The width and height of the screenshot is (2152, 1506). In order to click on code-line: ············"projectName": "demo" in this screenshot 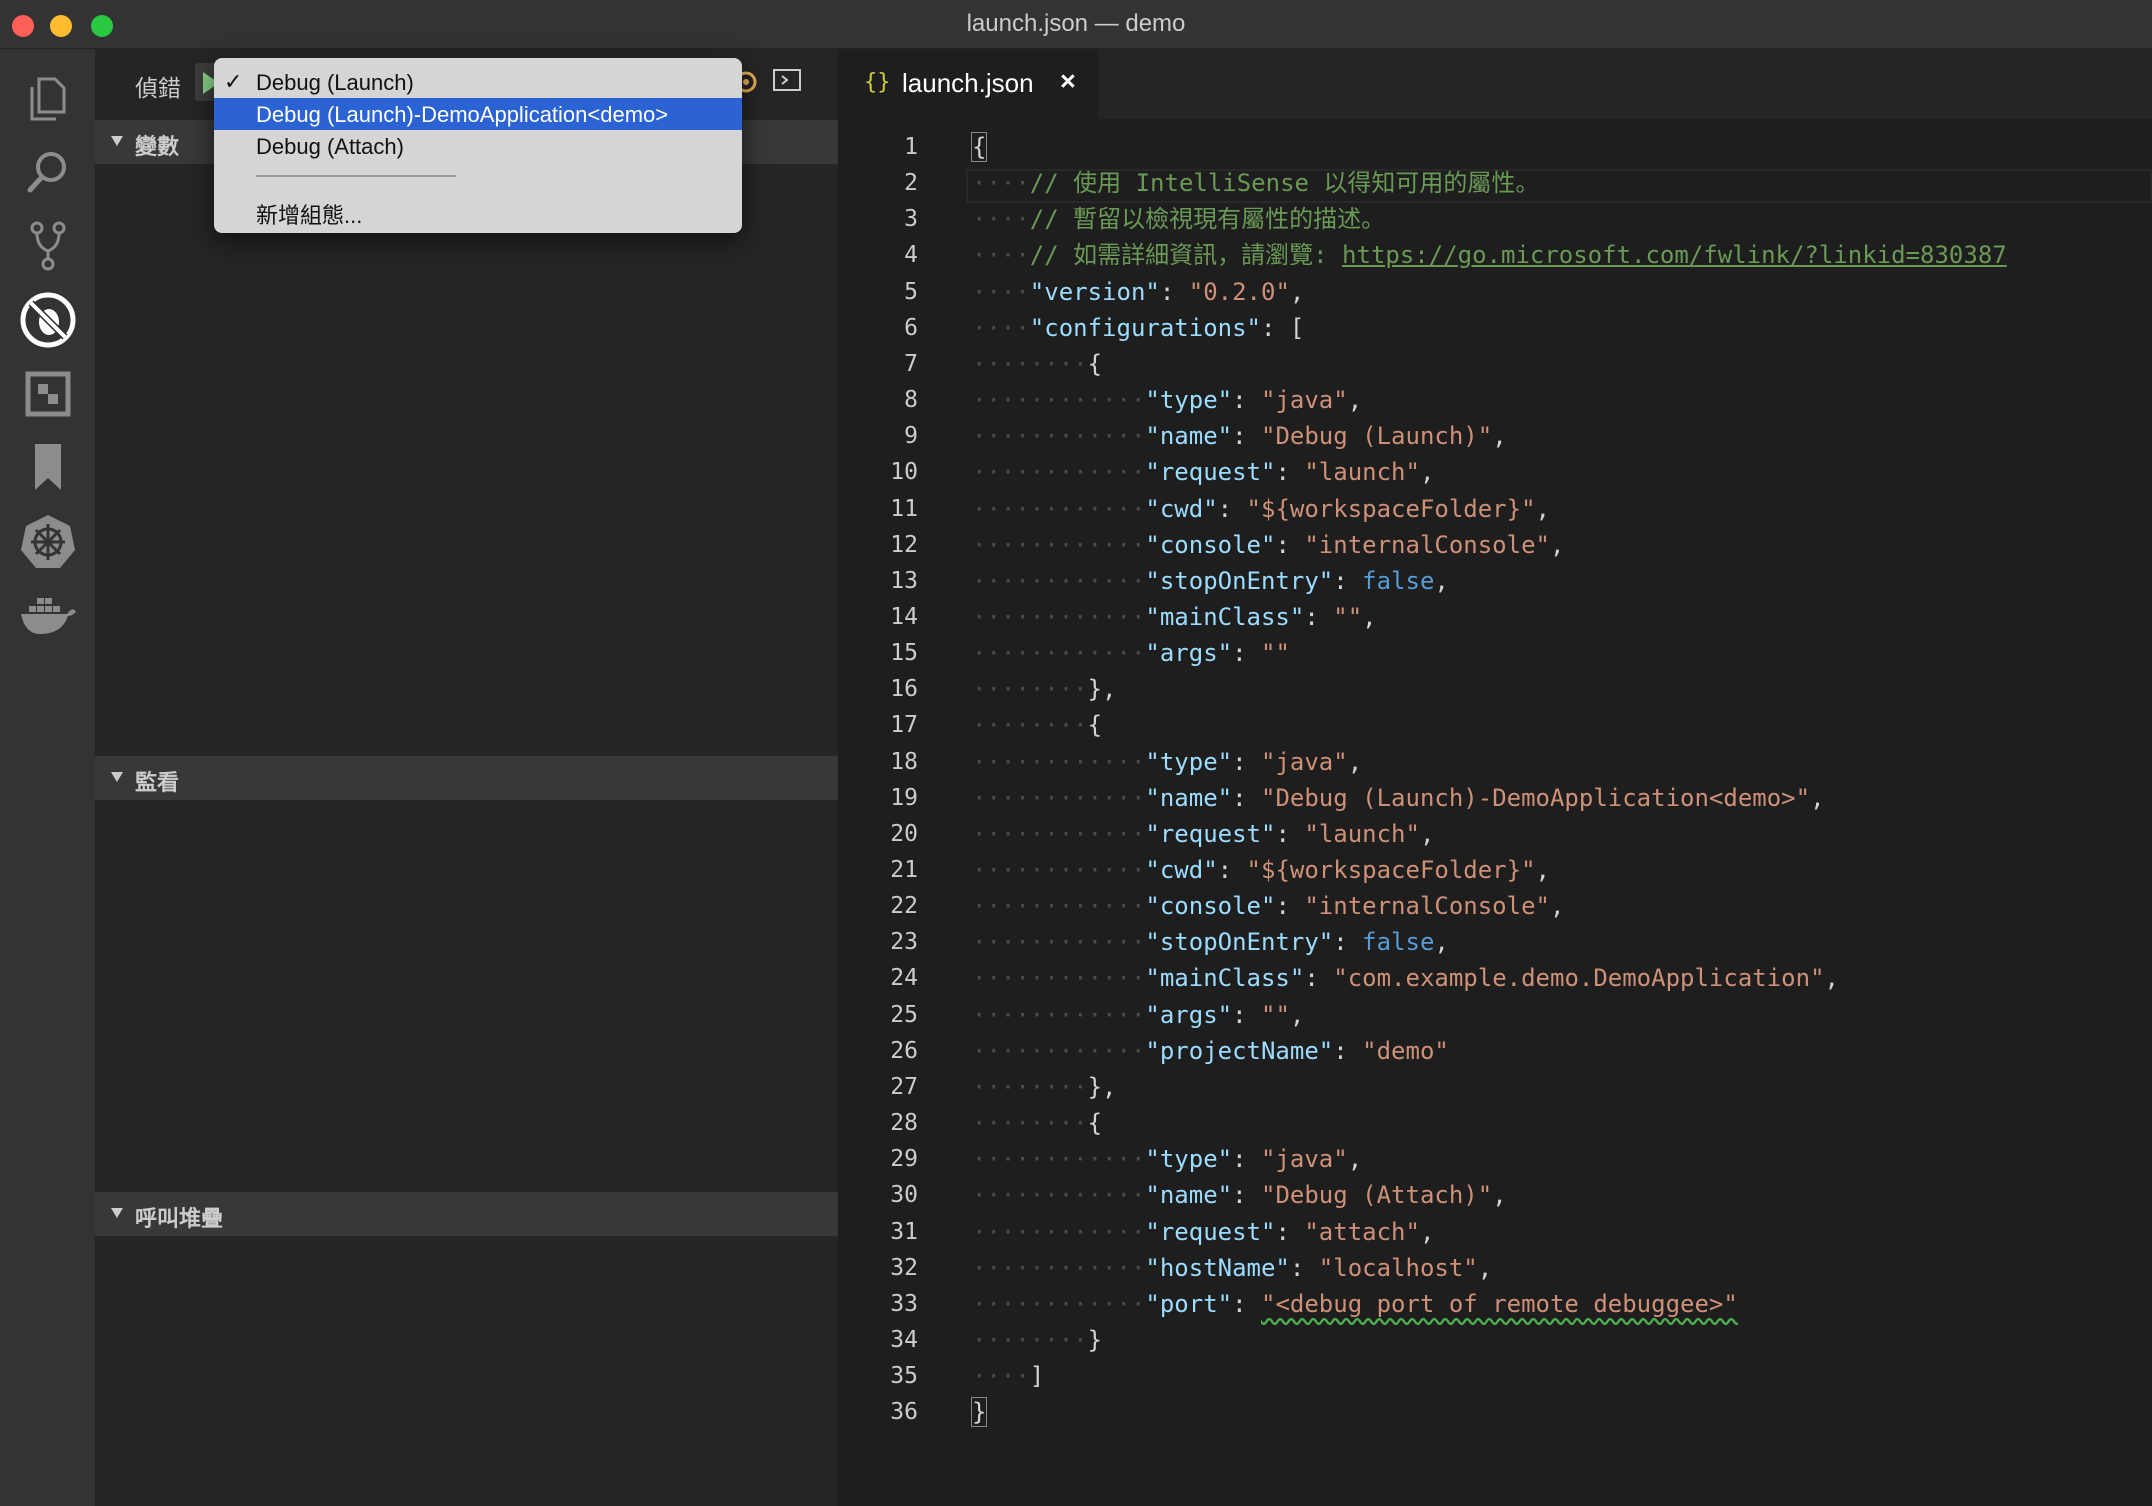, I will do `click(1210, 1051)`.